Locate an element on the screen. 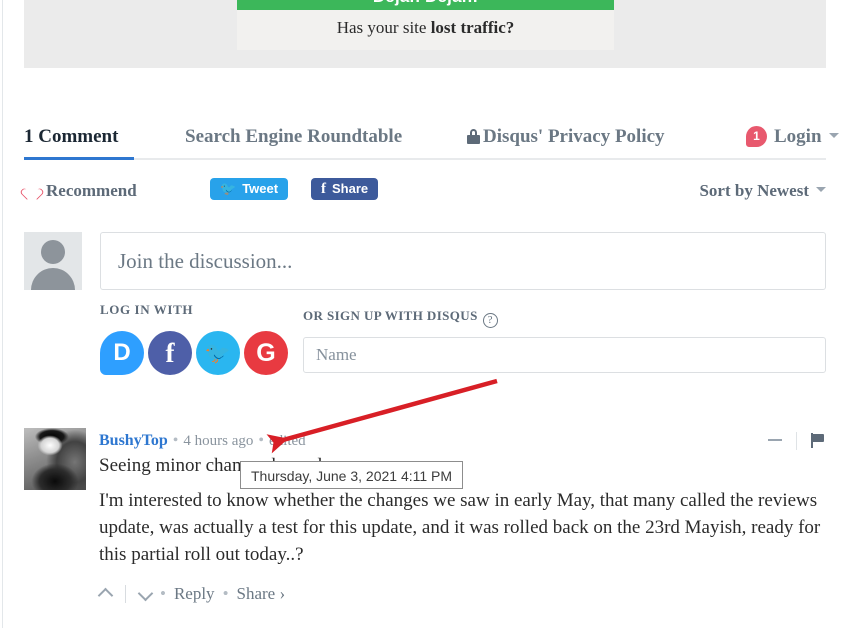  comment-tools is located at coordinates (796, 442).